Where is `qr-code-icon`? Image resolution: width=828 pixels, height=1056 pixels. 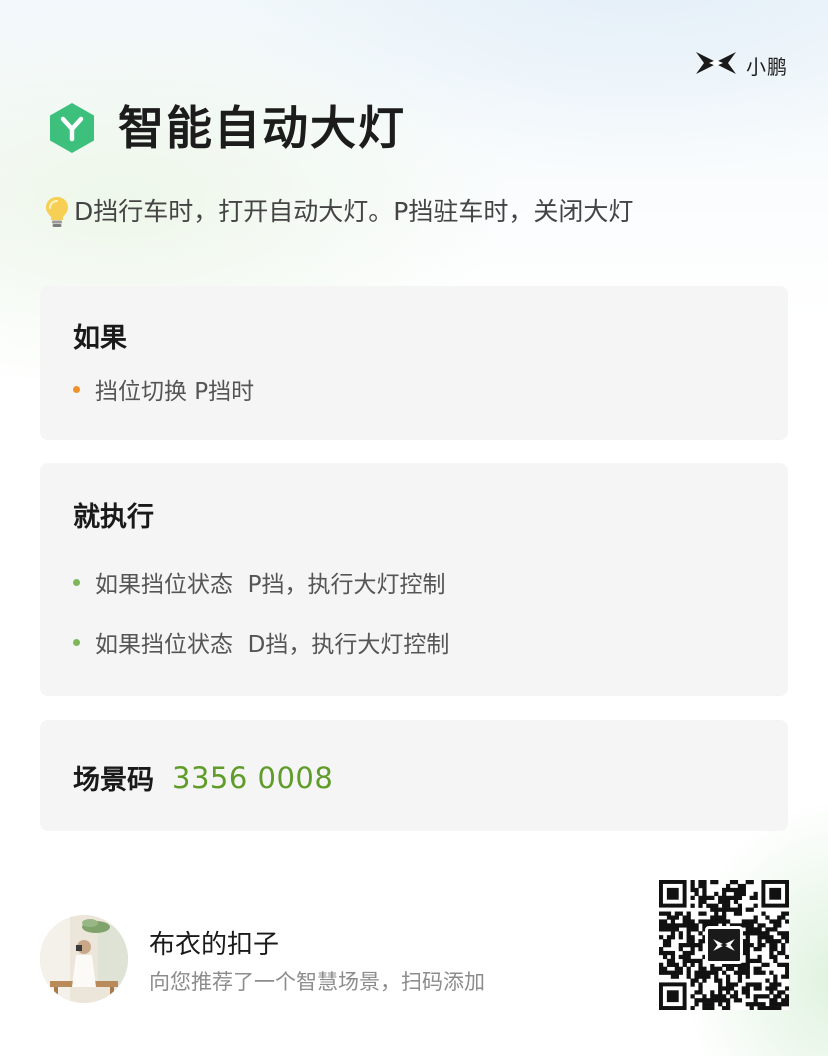 qr-code-icon is located at coordinates (724, 945).